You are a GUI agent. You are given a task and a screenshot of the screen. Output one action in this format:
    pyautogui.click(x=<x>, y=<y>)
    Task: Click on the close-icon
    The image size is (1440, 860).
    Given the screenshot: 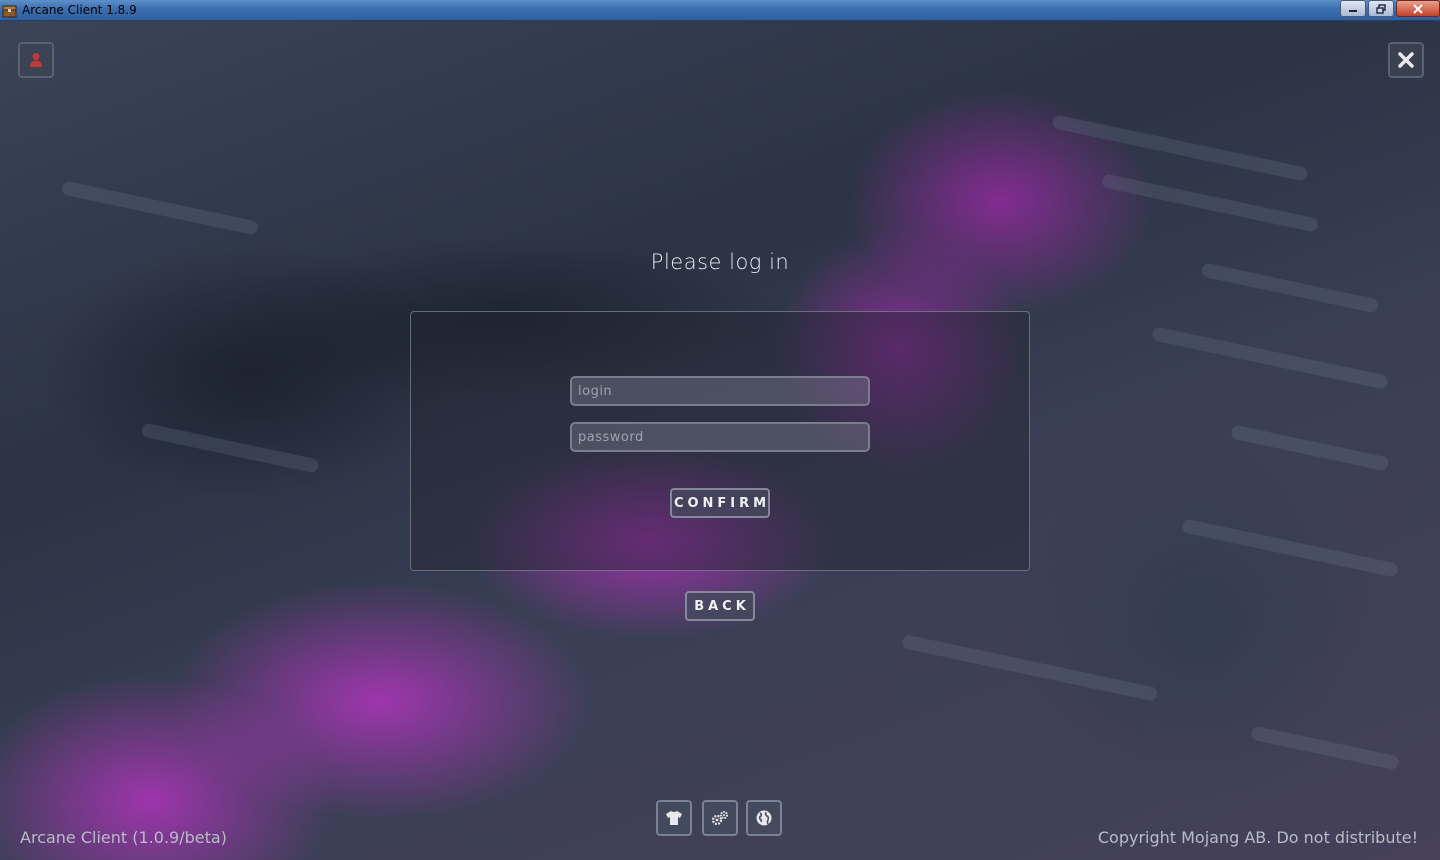 What is the action you would take?
    pyautogui.click(x=1406, y=60)
    